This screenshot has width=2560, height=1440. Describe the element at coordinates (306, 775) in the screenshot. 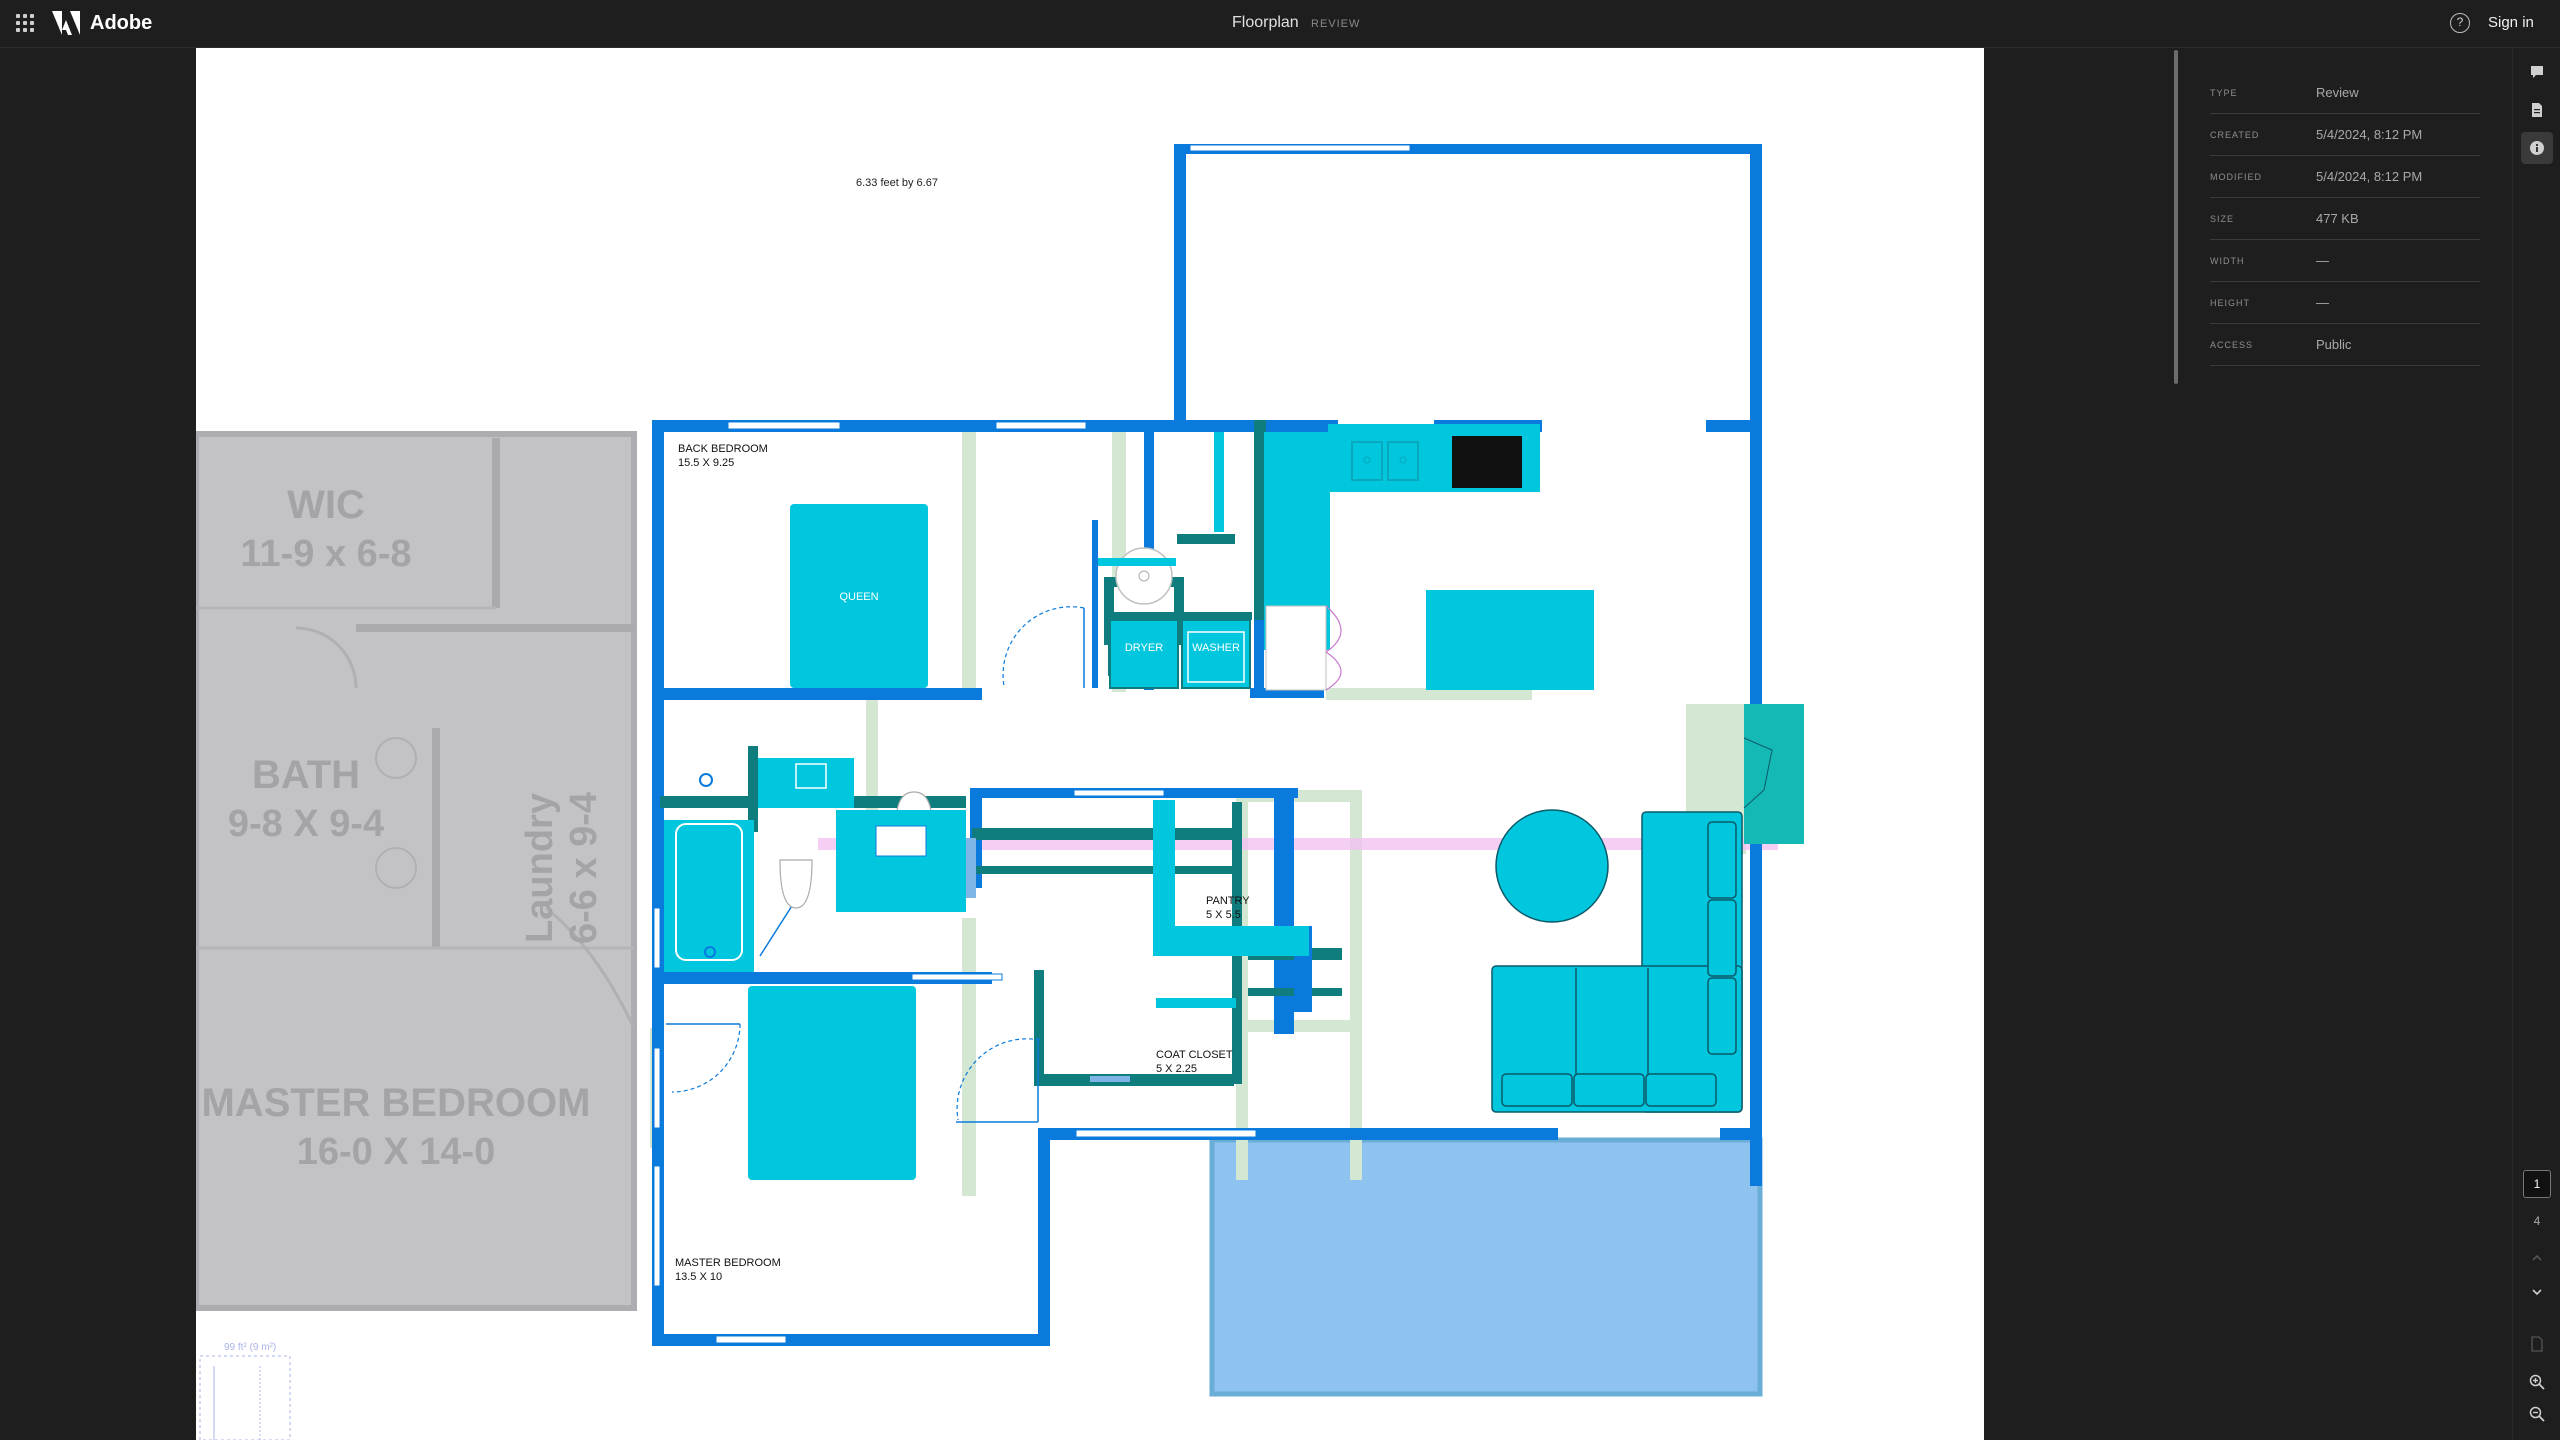

I see `underlay-bath-label: BATH` at that location.